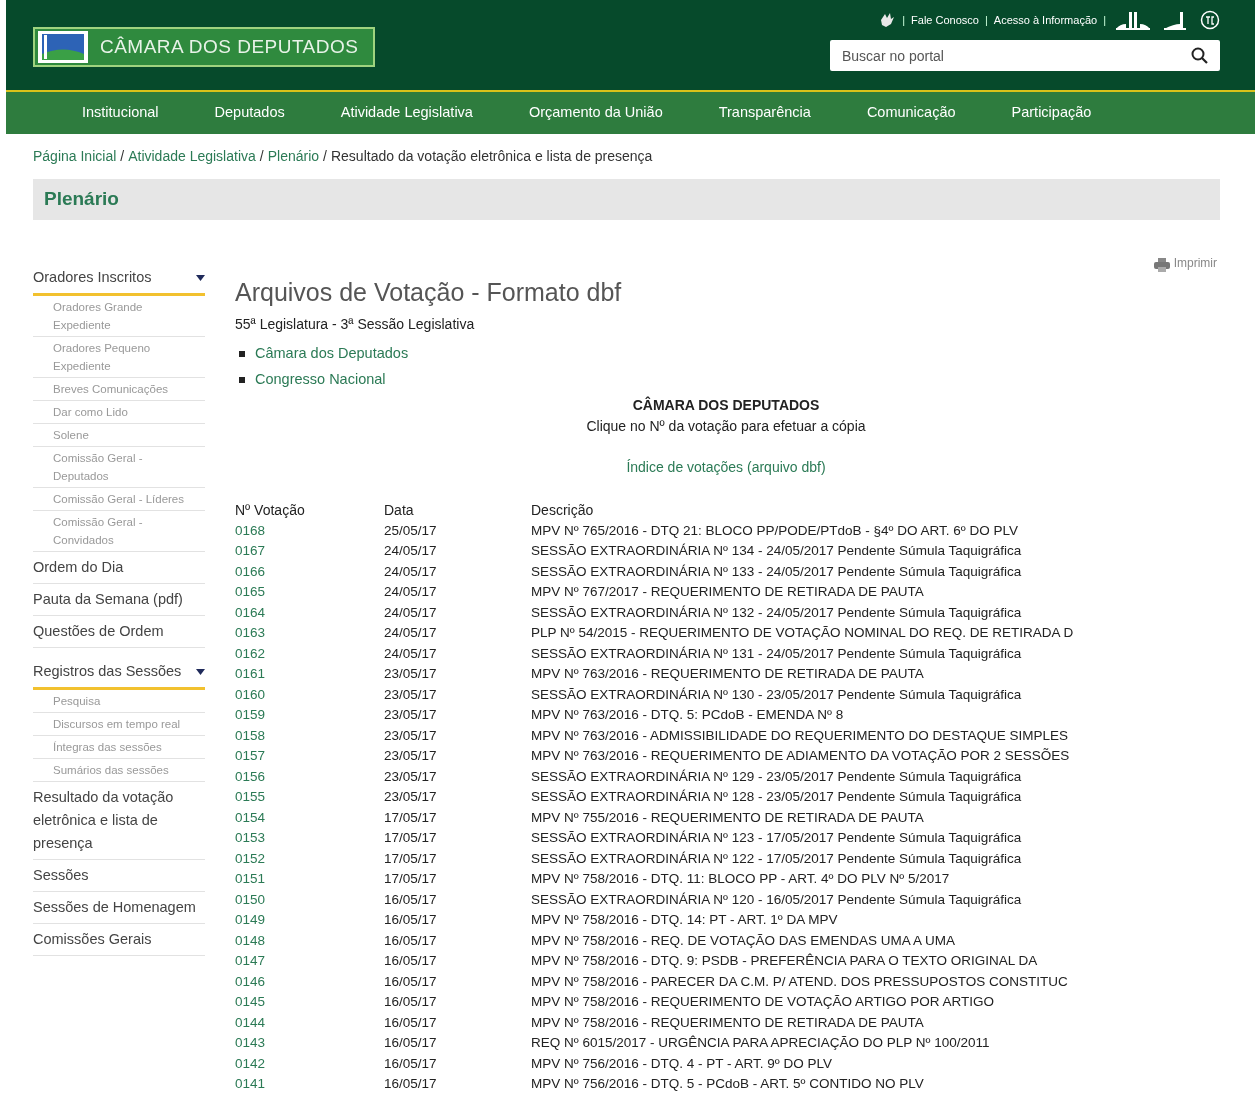  I want to click on logo-icon, so click(63, 47).